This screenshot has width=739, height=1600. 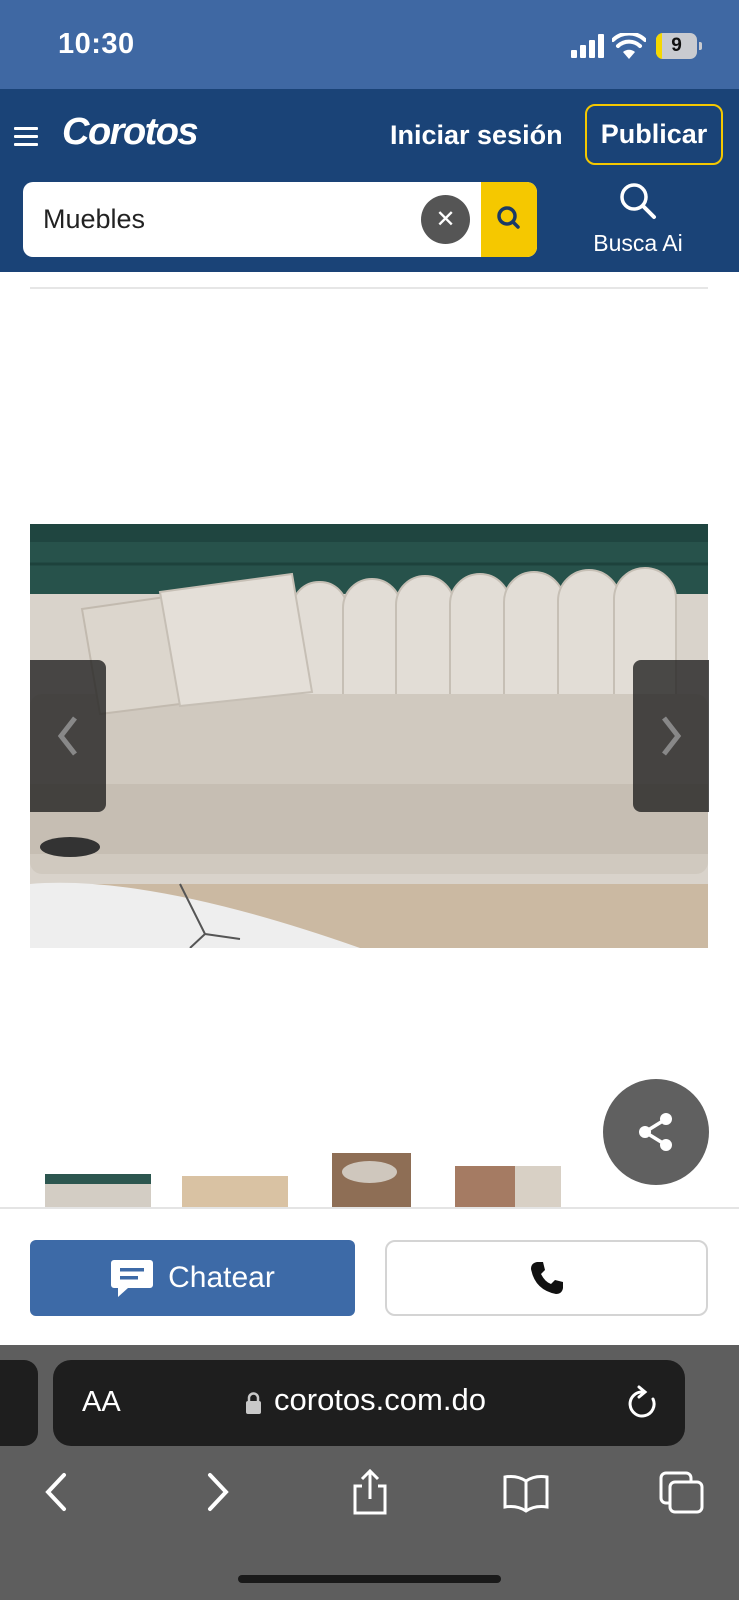 I want to click on forward-icon, so click(x=216, y=1492).